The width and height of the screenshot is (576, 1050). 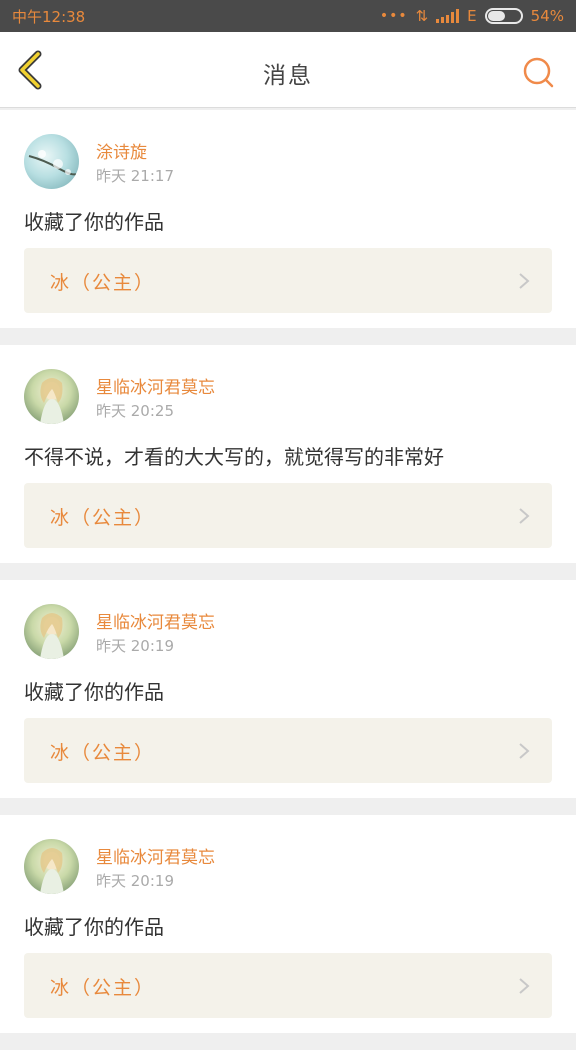 What do you see at coordinates (393, 16) in the screenshot?
I see `notification-dots-icon: •••` at bounding box center [393, 16].